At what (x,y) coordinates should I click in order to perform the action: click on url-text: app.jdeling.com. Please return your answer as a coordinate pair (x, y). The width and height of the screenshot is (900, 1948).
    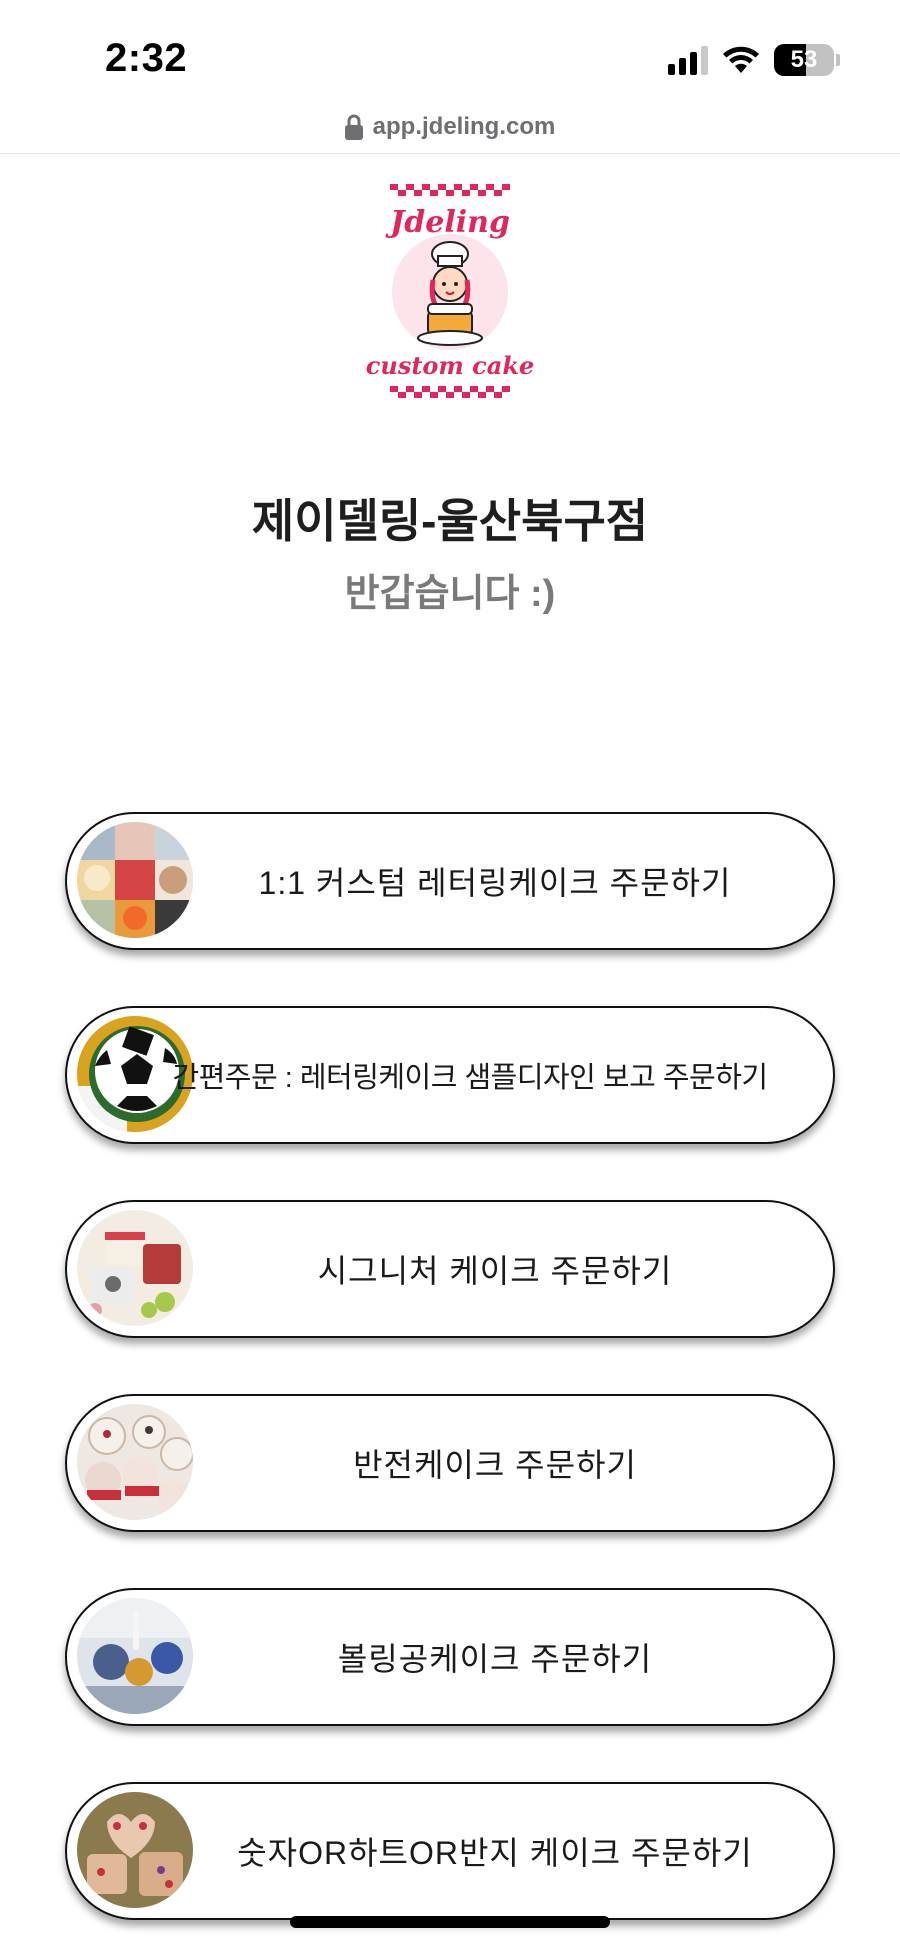
    Looking at the image, I should click on (464, 127).